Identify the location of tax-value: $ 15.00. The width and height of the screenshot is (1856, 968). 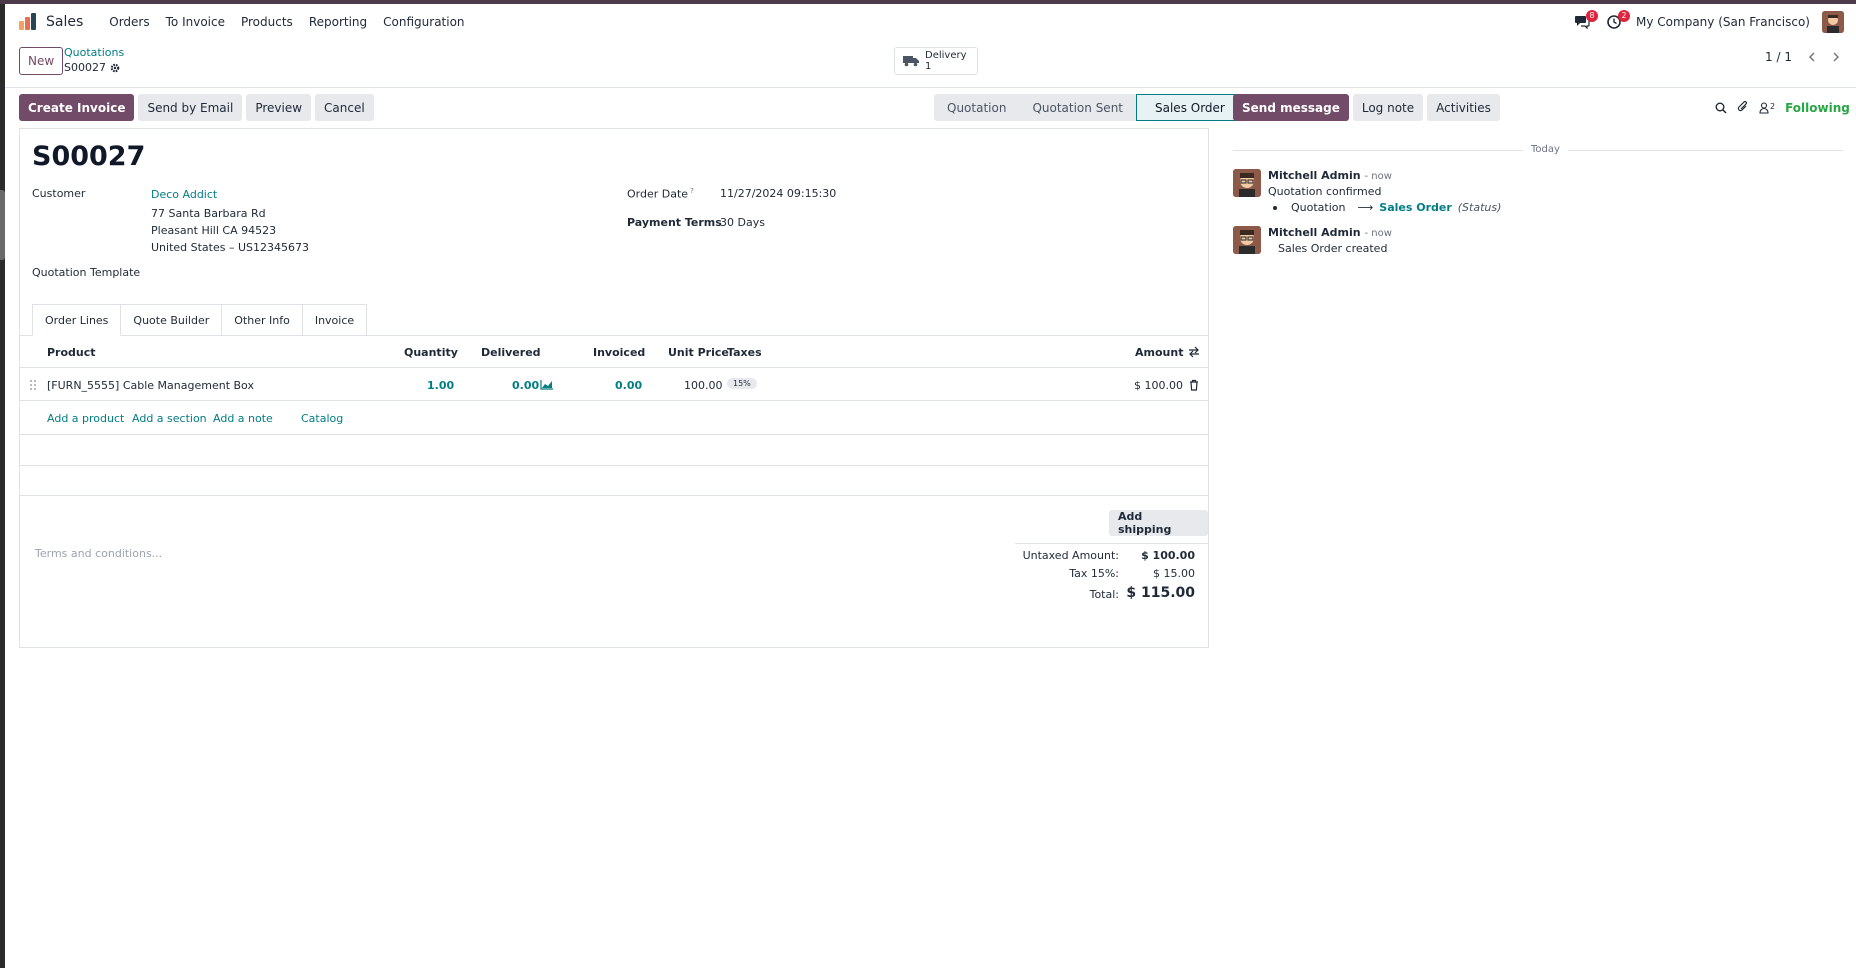
(1174, 573).